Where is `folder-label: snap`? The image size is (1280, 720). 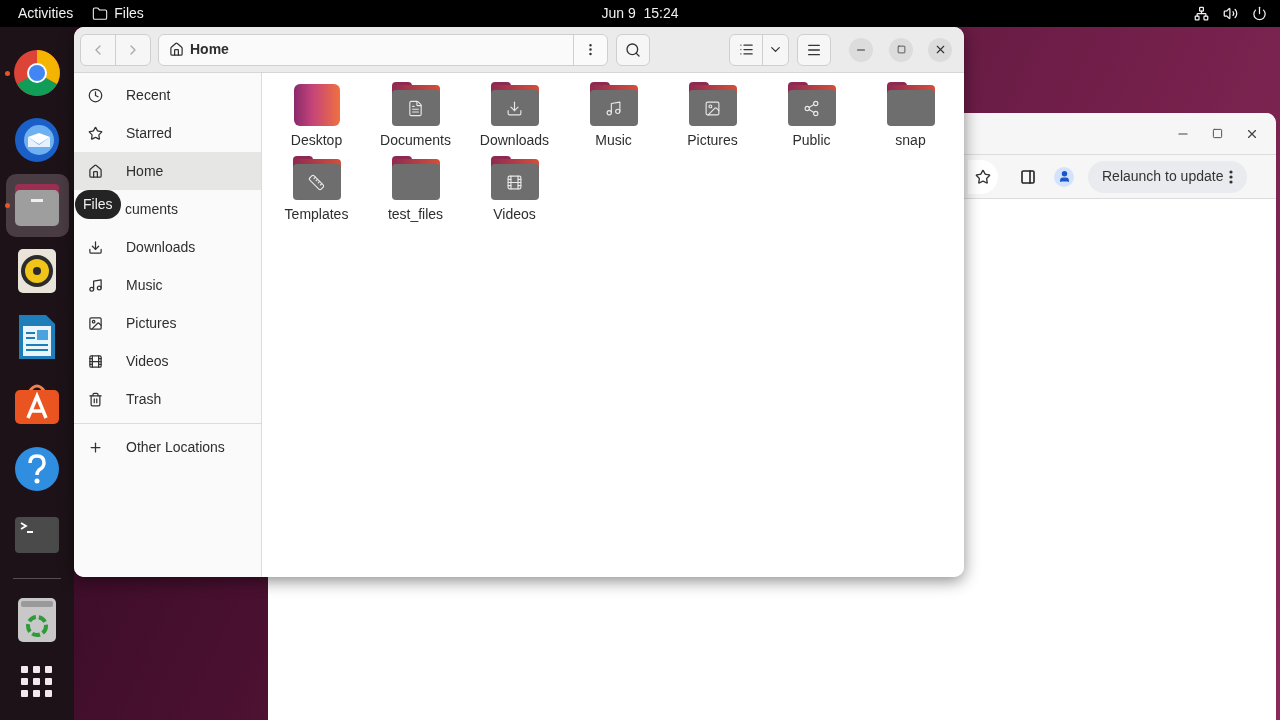
folder-label: snap is located at coordinates (910, 140).